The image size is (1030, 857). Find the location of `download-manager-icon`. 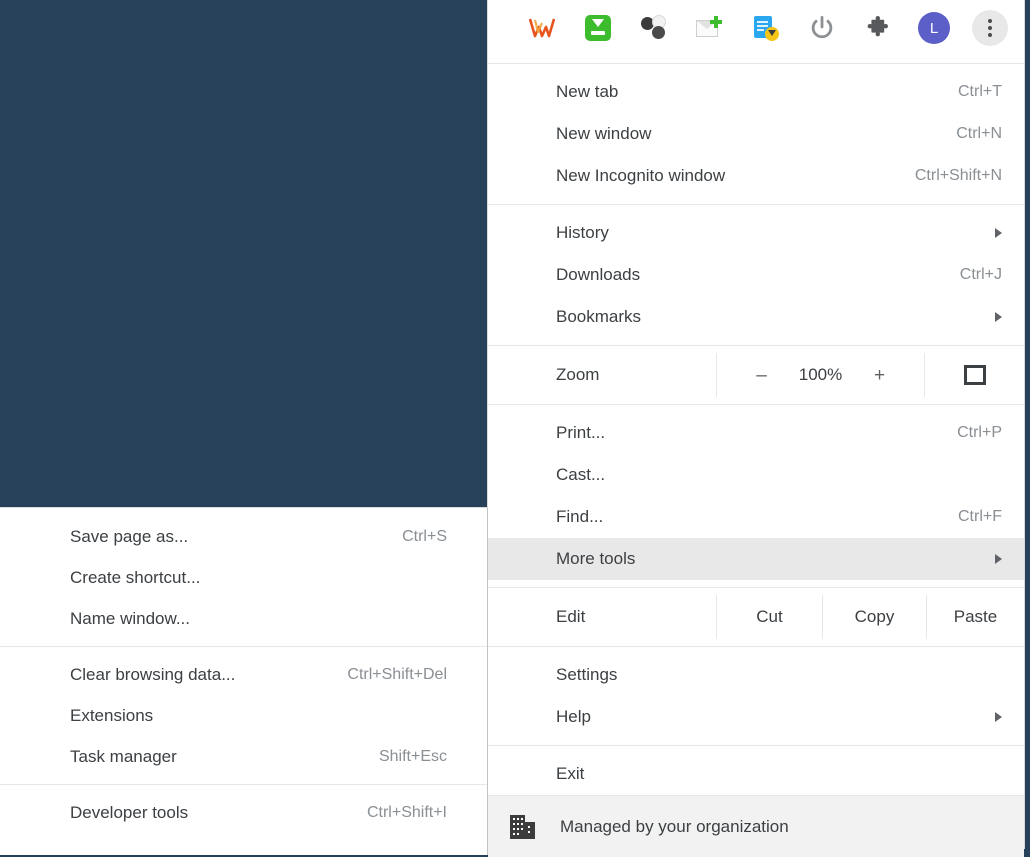

download-manager-icon is located at coordinates (598, 28).